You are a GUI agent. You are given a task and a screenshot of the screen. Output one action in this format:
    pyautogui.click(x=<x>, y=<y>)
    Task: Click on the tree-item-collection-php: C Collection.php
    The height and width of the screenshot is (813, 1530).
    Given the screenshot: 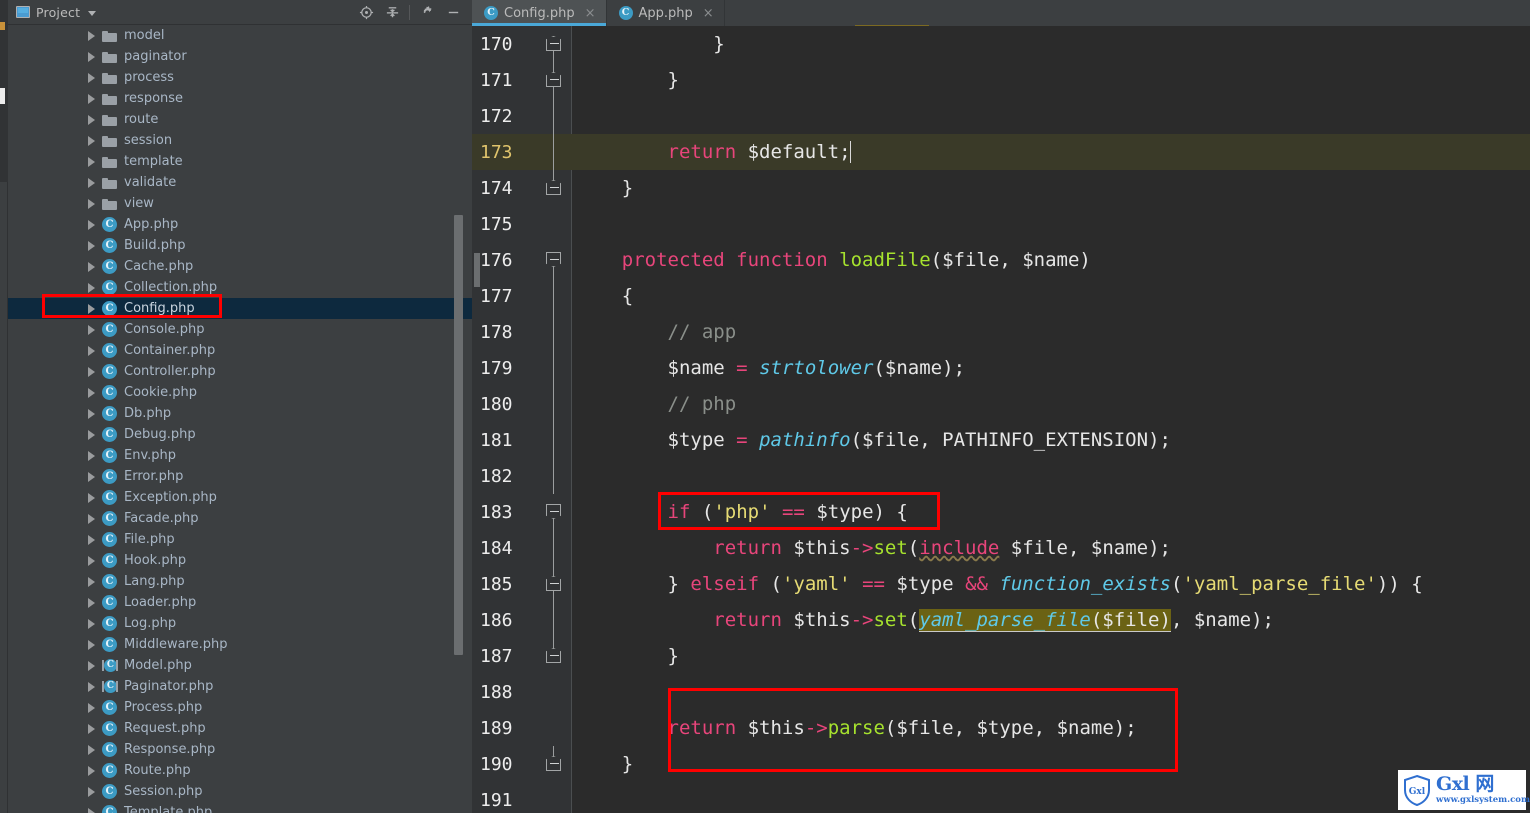 What is the action you would take?
    pyautogui.click(x=240, y=287)
    